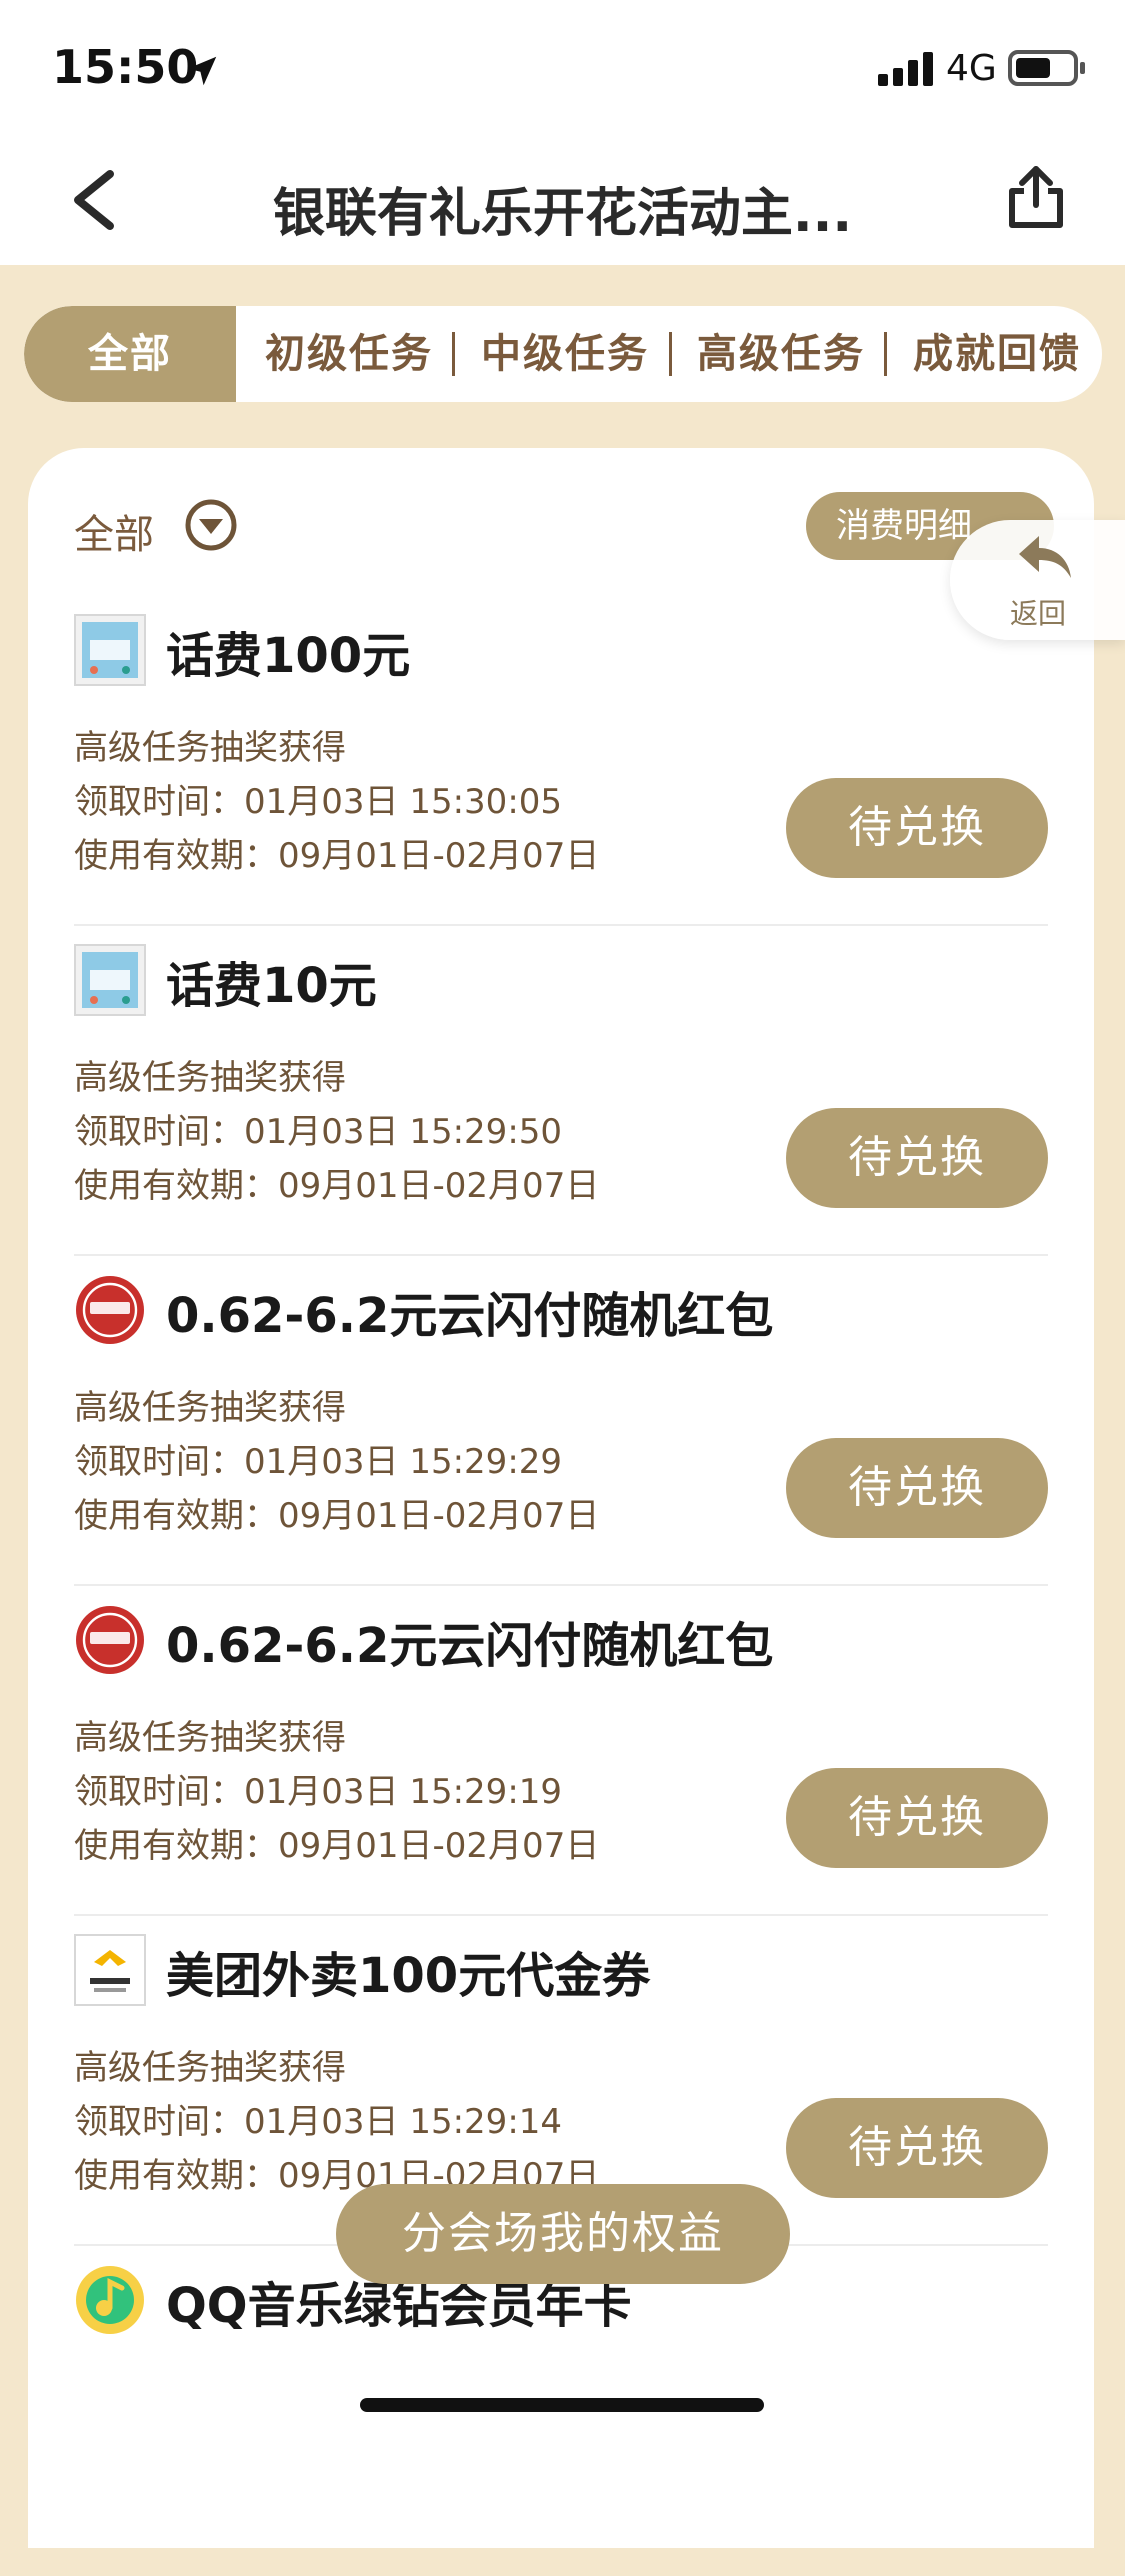 The width and height of the screenshot is (1125, 2576). Describe the element at coordinates (271, 986) in the screenshot. I see `reward-title: 话费10元` at that location.